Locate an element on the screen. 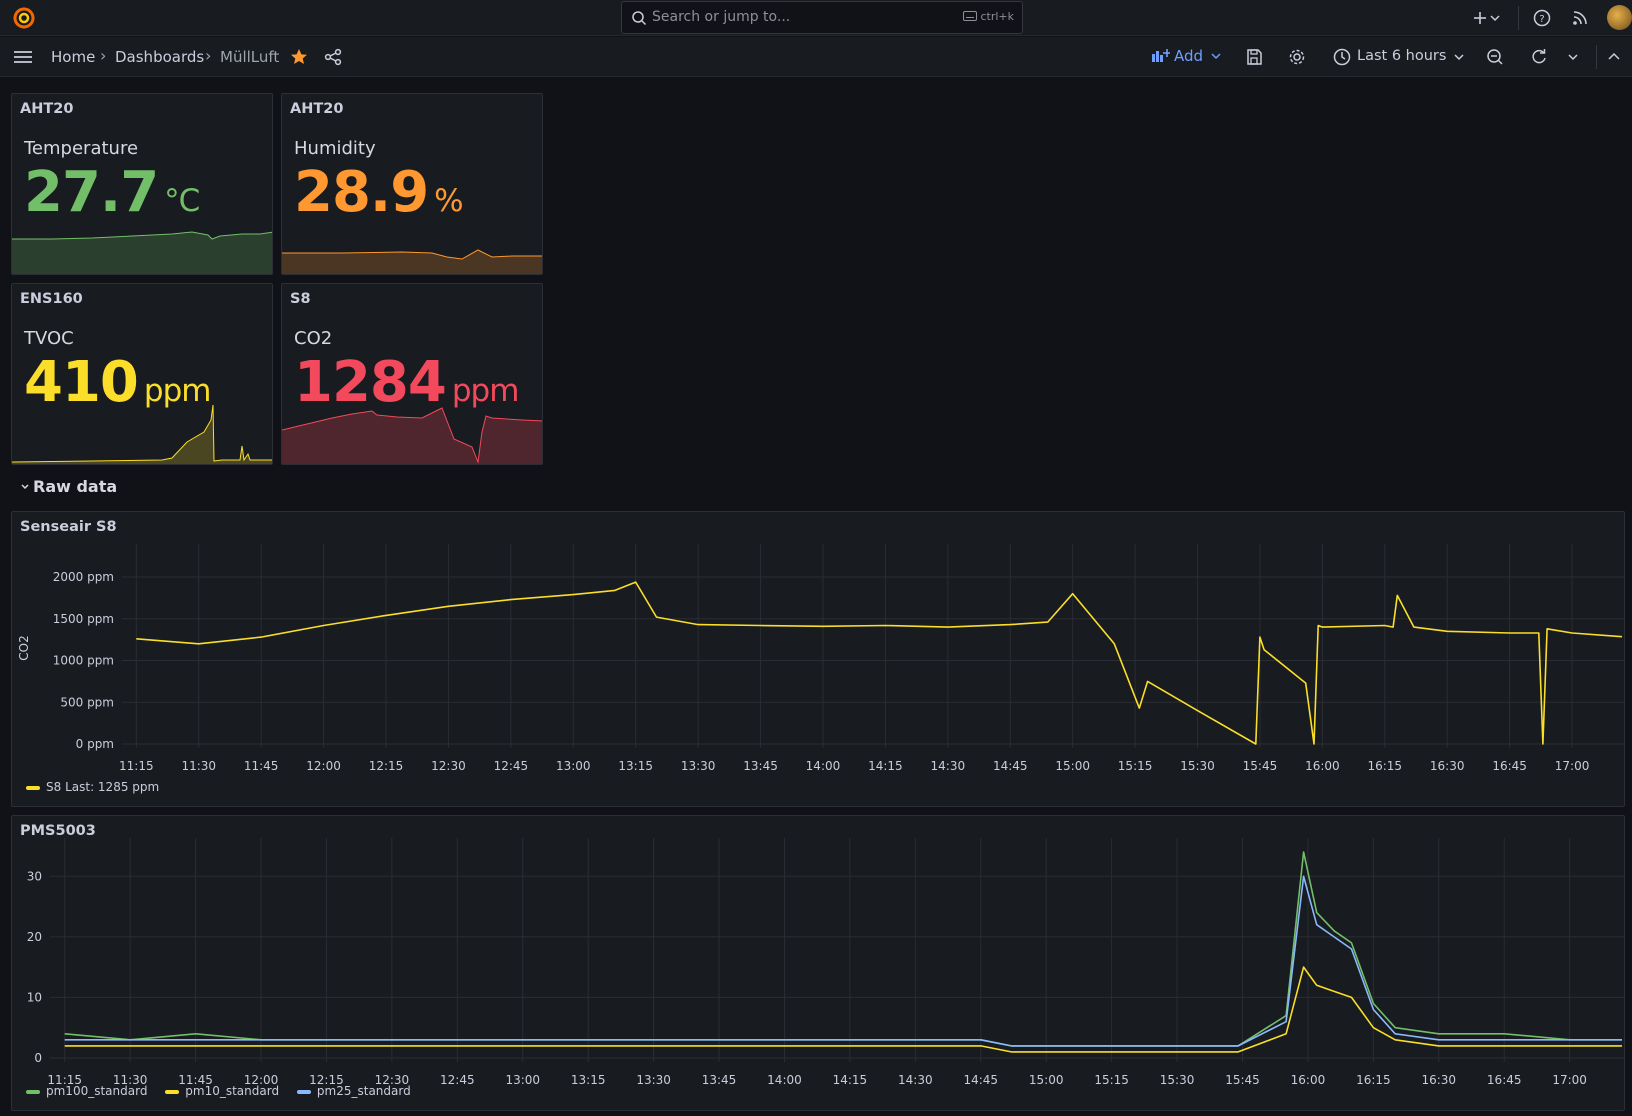  x-tick-label: 12:45 is located at coordinates (457, 1080).